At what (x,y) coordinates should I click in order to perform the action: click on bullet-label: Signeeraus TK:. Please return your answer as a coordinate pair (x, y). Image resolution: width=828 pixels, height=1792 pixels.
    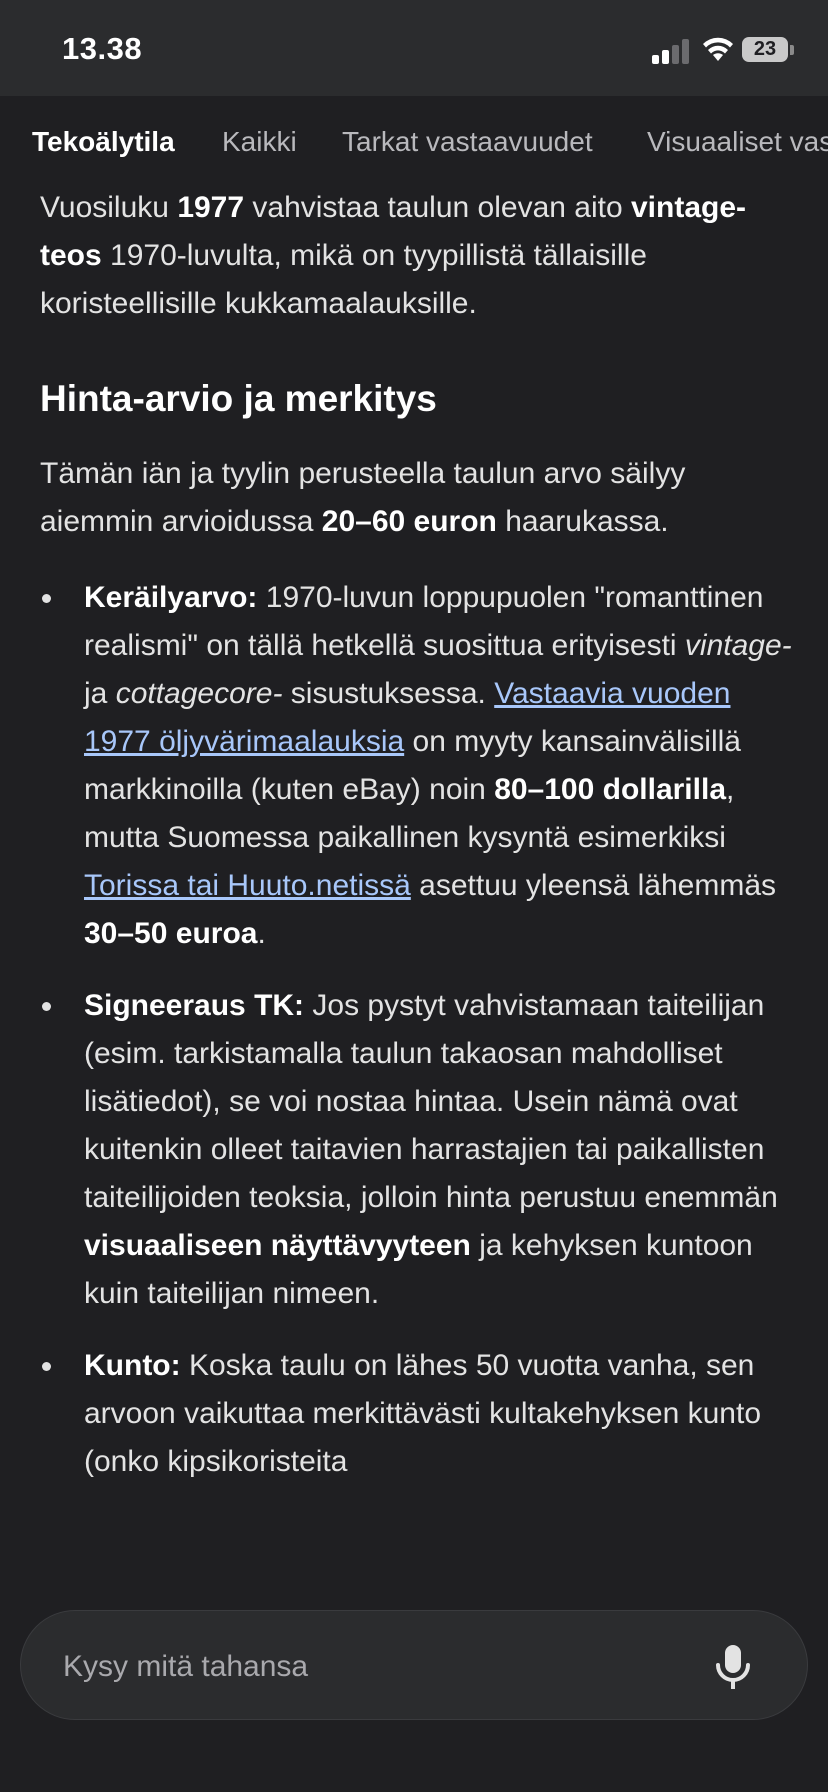
    Looking at the image, I should click on (194, 1005).